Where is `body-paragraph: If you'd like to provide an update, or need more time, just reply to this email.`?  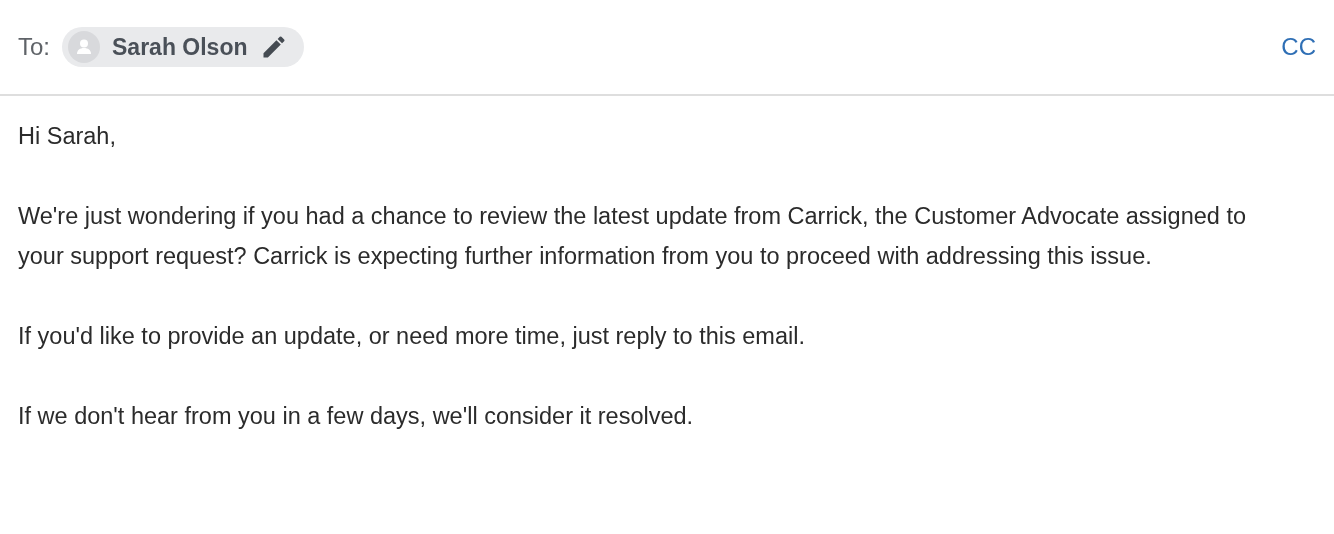
body-paragraph: If you'd like to provide an update, or need more time, just reply to this email. is located at coordinates (412, 336).